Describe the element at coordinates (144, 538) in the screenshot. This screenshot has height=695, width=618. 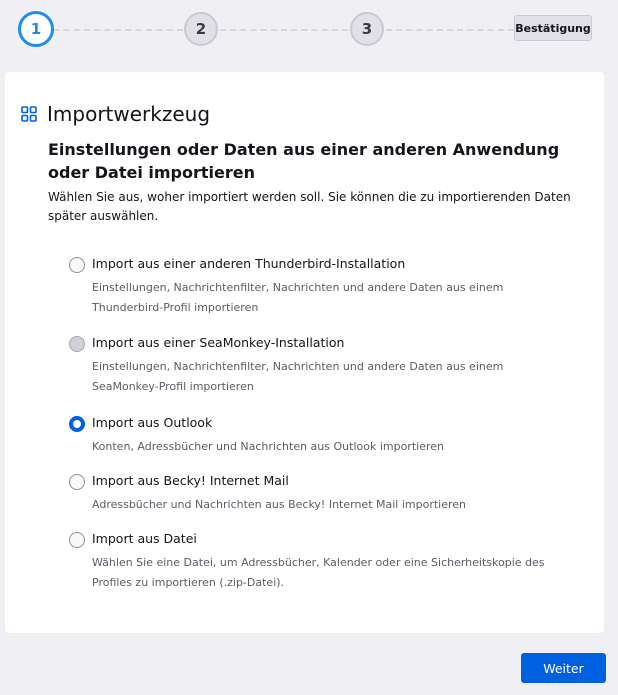
I see `option-label: Import aus Datei` at that location.